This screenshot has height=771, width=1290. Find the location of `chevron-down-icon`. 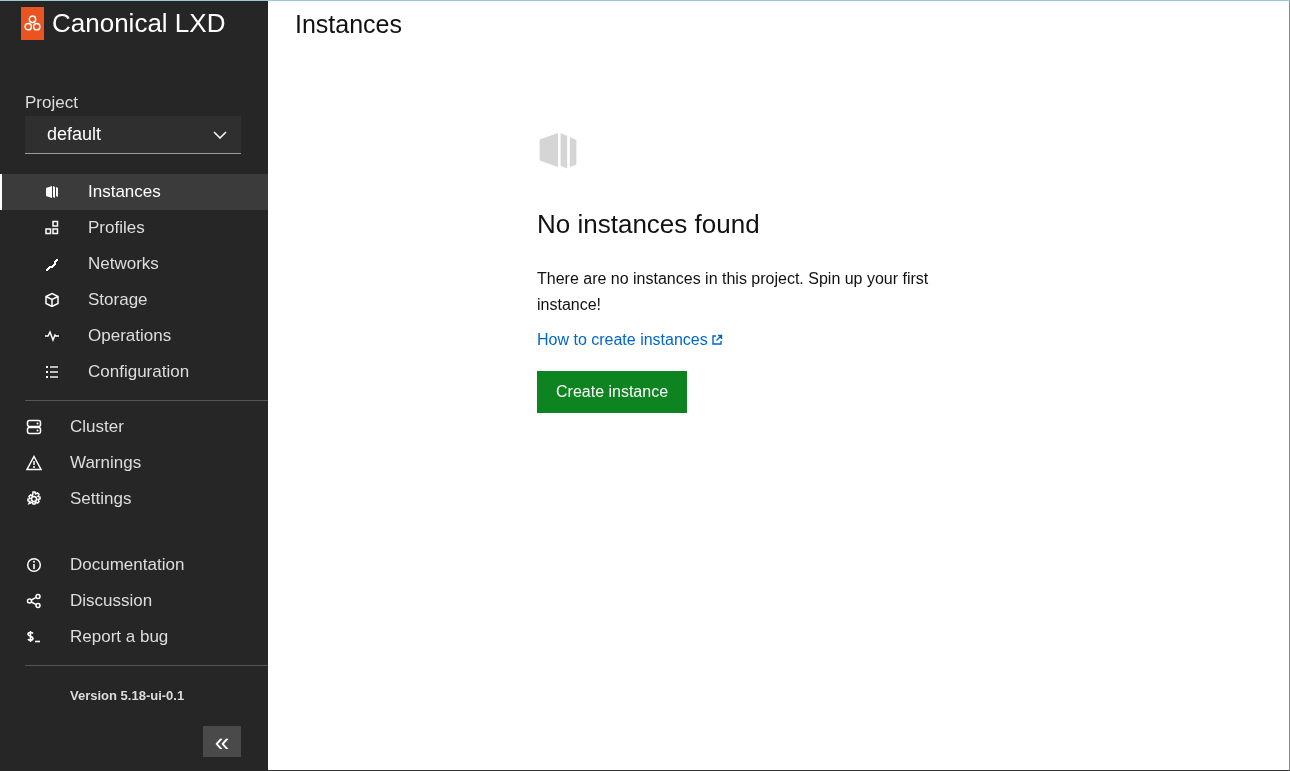

chevron-down-icon is located at coordinates (220, 134).